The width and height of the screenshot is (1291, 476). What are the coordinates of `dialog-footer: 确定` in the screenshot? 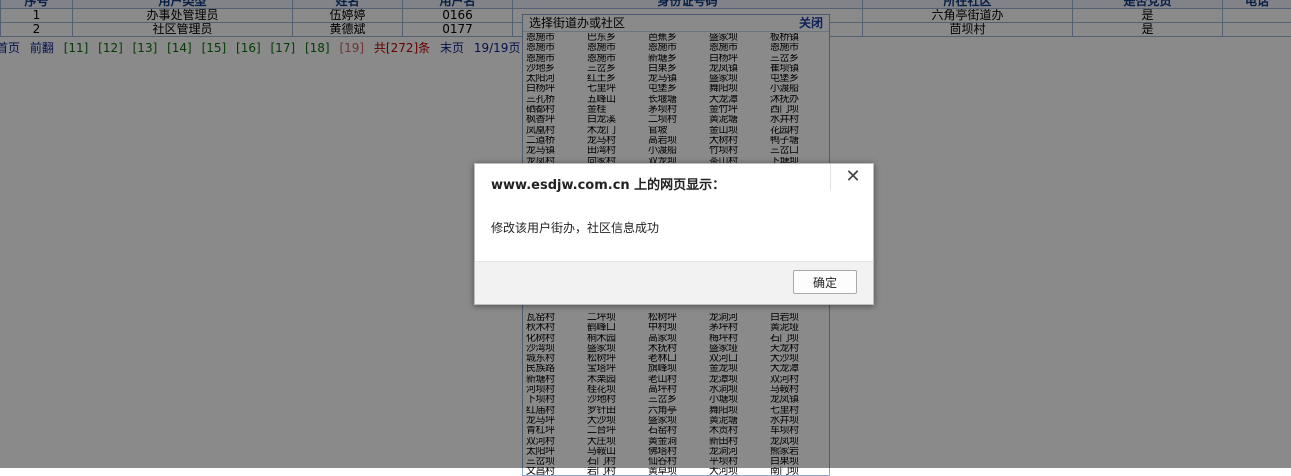 It's located at (674, 282).